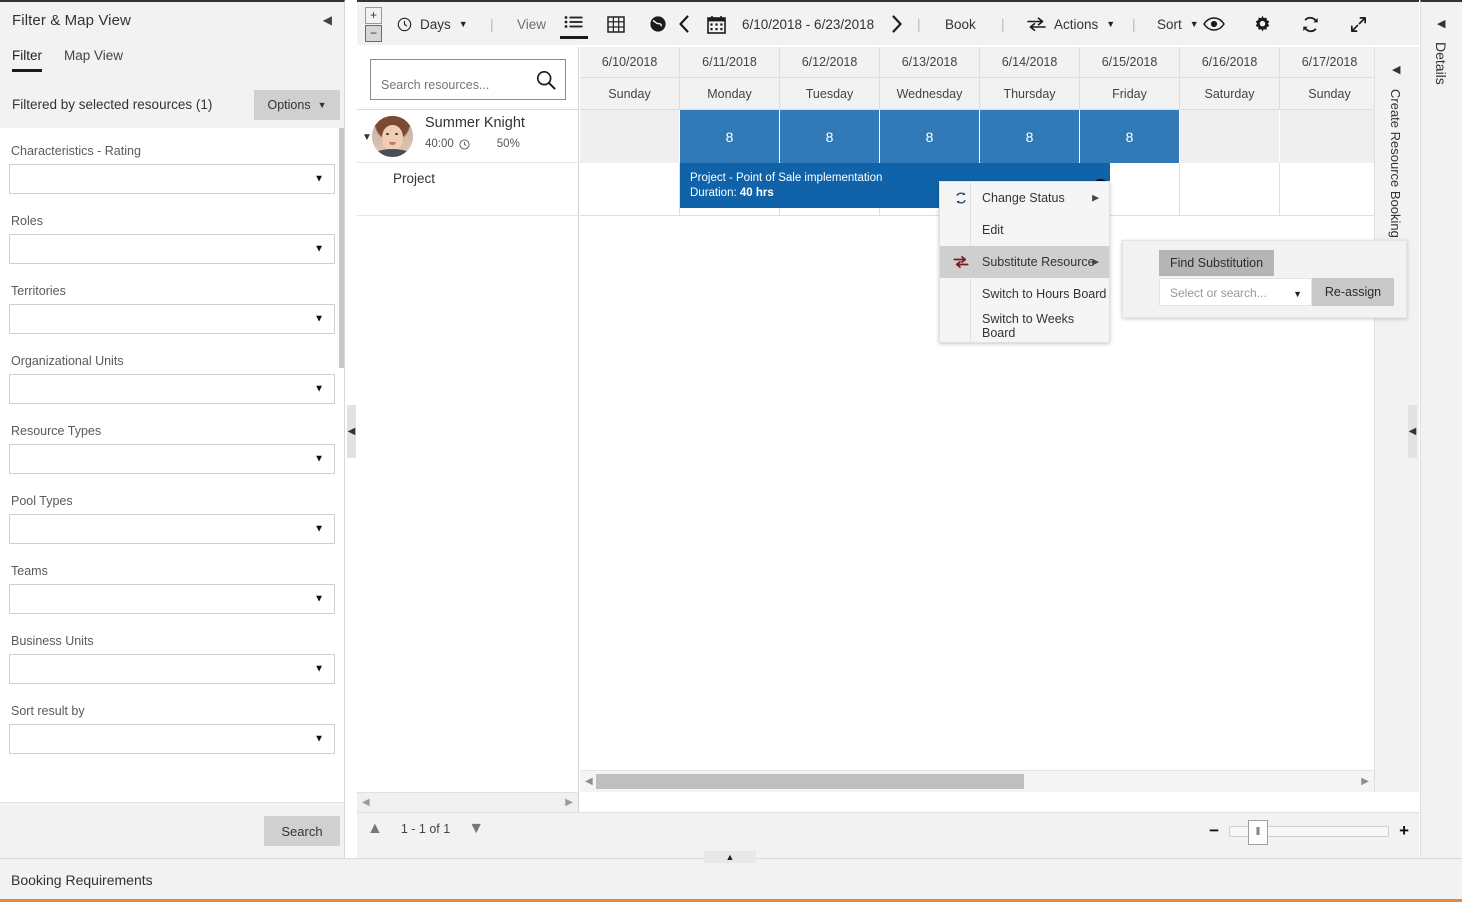  I want to click on refresh-icon, so click(1310, 24).